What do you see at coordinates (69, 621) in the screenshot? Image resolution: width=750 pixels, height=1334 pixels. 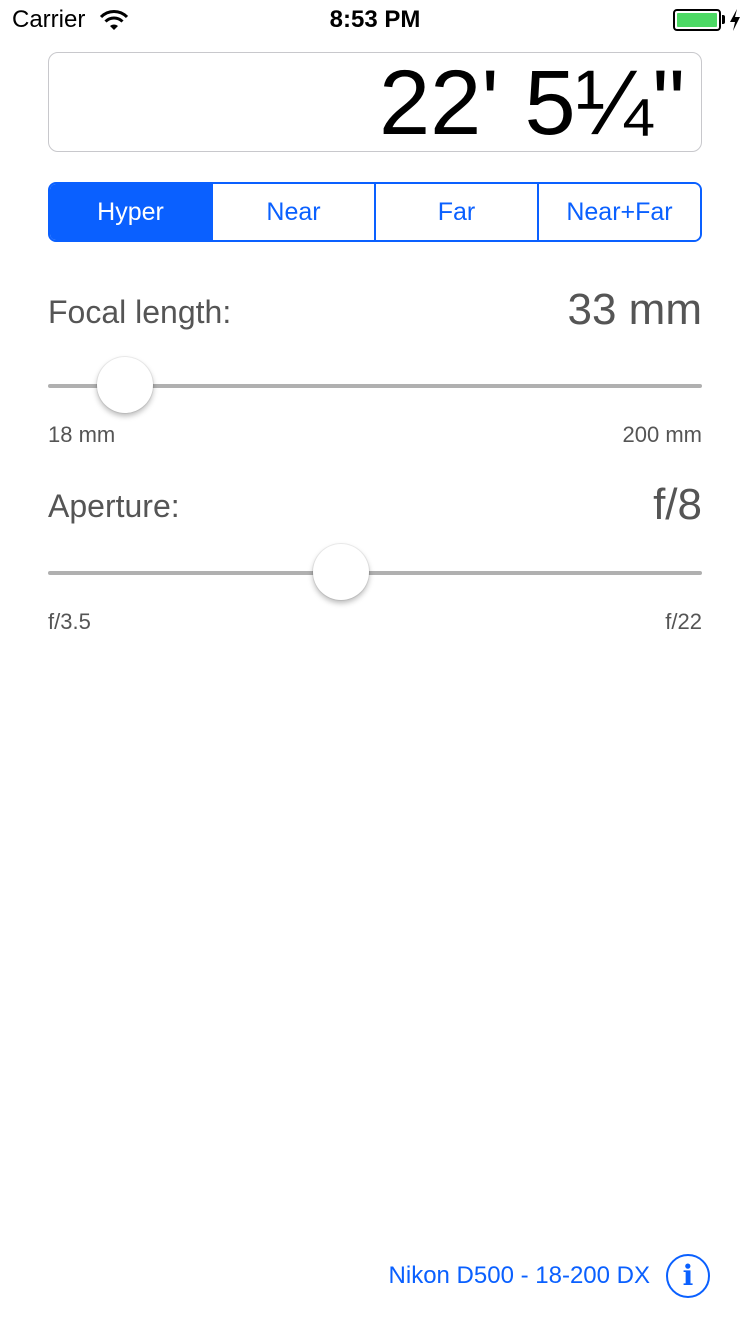 I see `aperture-min-label: f/3.5` at bounding box center [69, 621].